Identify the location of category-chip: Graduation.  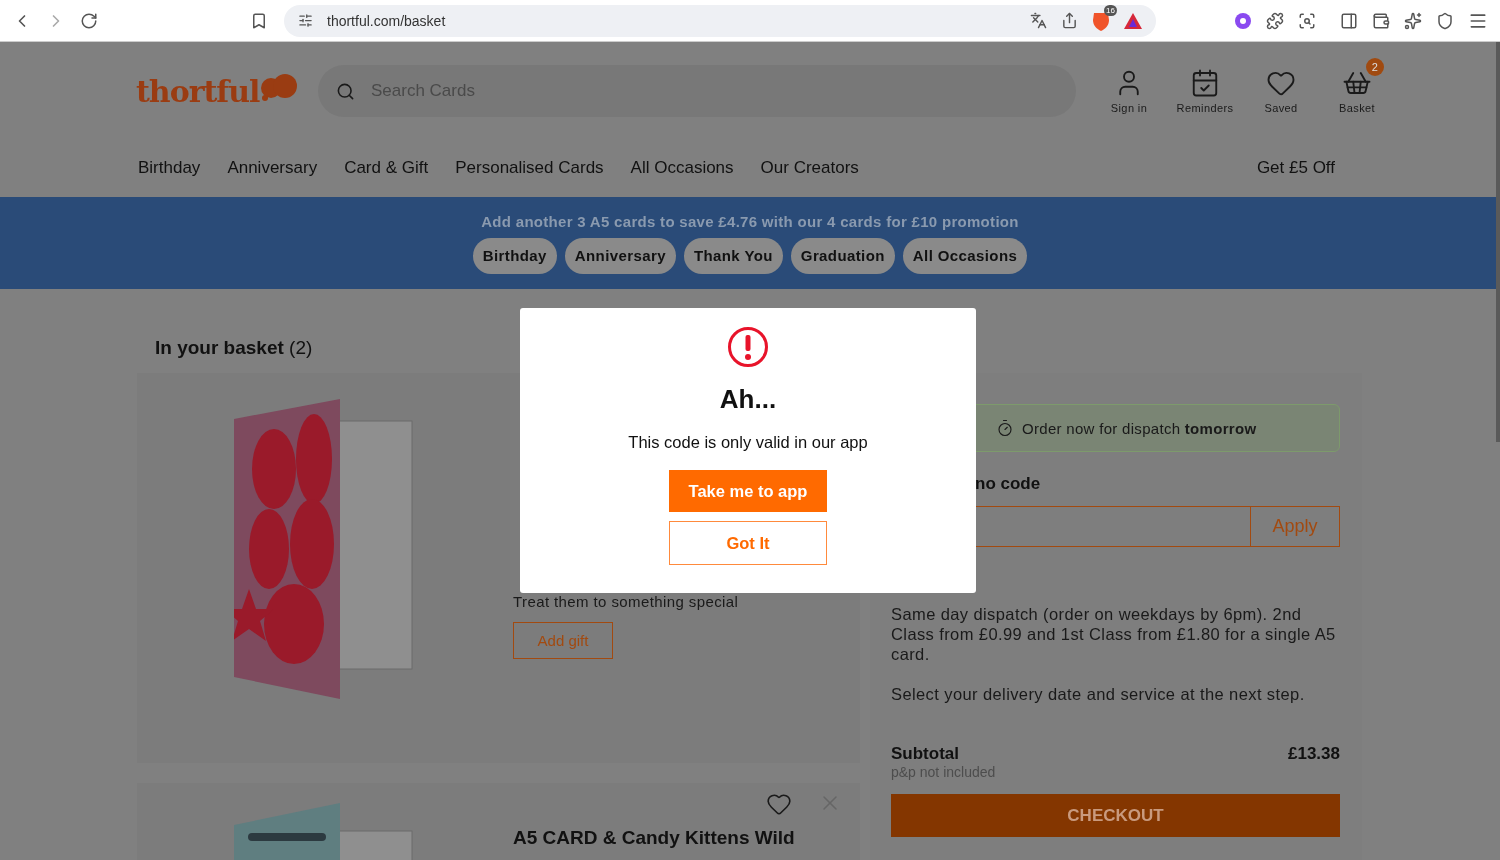
(842, 255).